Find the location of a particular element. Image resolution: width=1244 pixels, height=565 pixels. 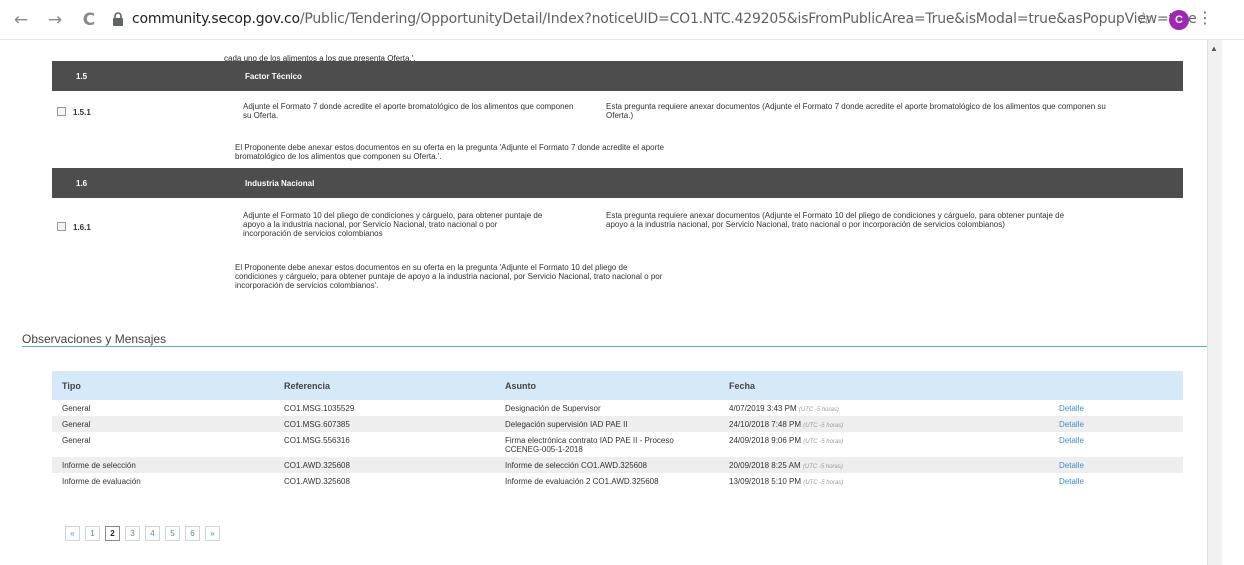

cell-referencia: CO1.MSG.1035529 is located at coordinates (319, 408).